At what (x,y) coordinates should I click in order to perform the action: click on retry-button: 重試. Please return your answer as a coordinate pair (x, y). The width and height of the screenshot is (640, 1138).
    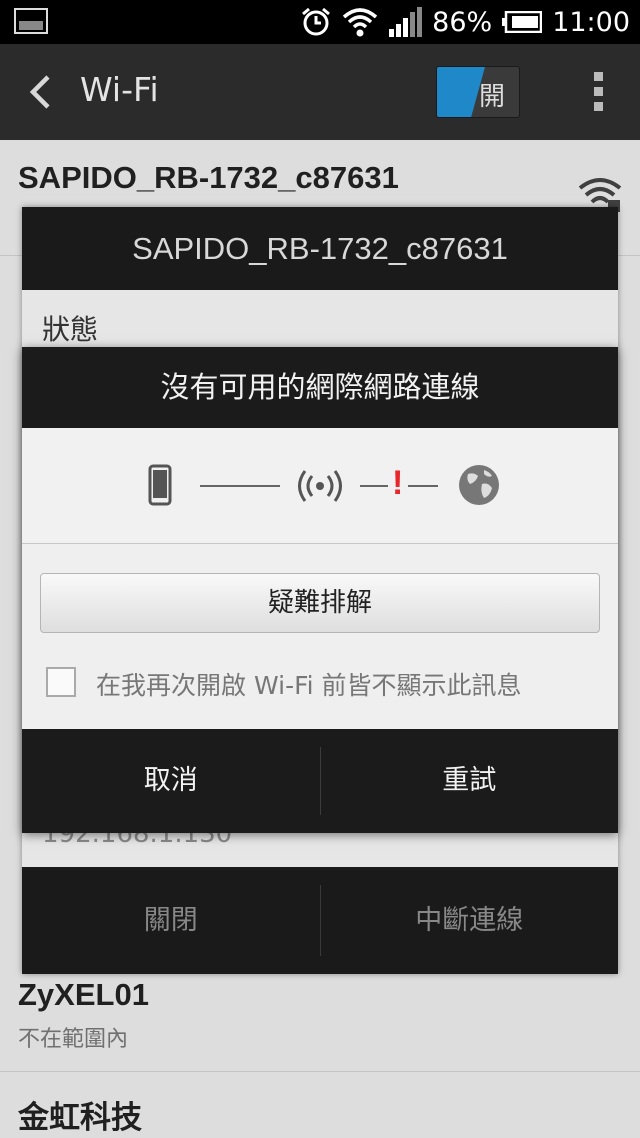
    Looking at the image, I should click on (470, 781).